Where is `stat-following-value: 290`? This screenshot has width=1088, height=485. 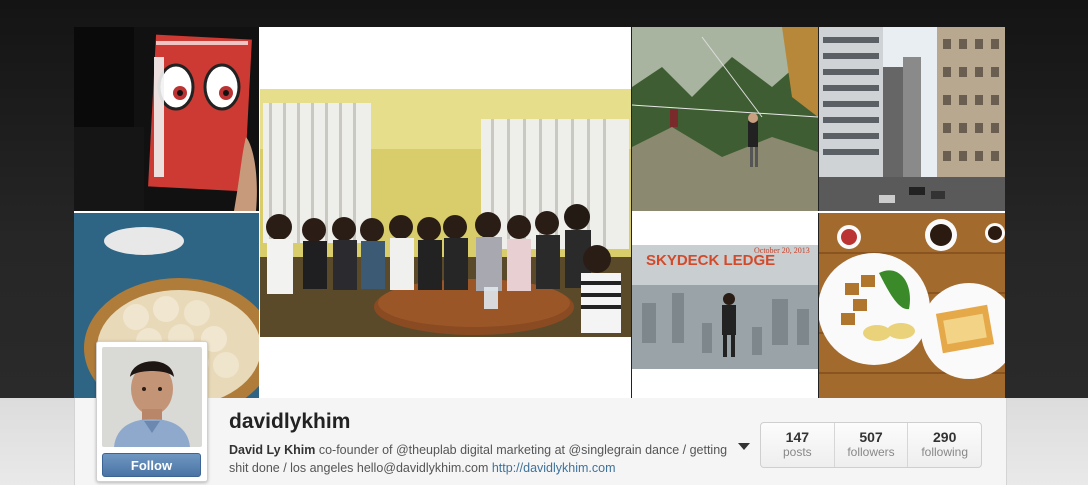 stat-following-value: 290 is located at coordinates (945, 437).